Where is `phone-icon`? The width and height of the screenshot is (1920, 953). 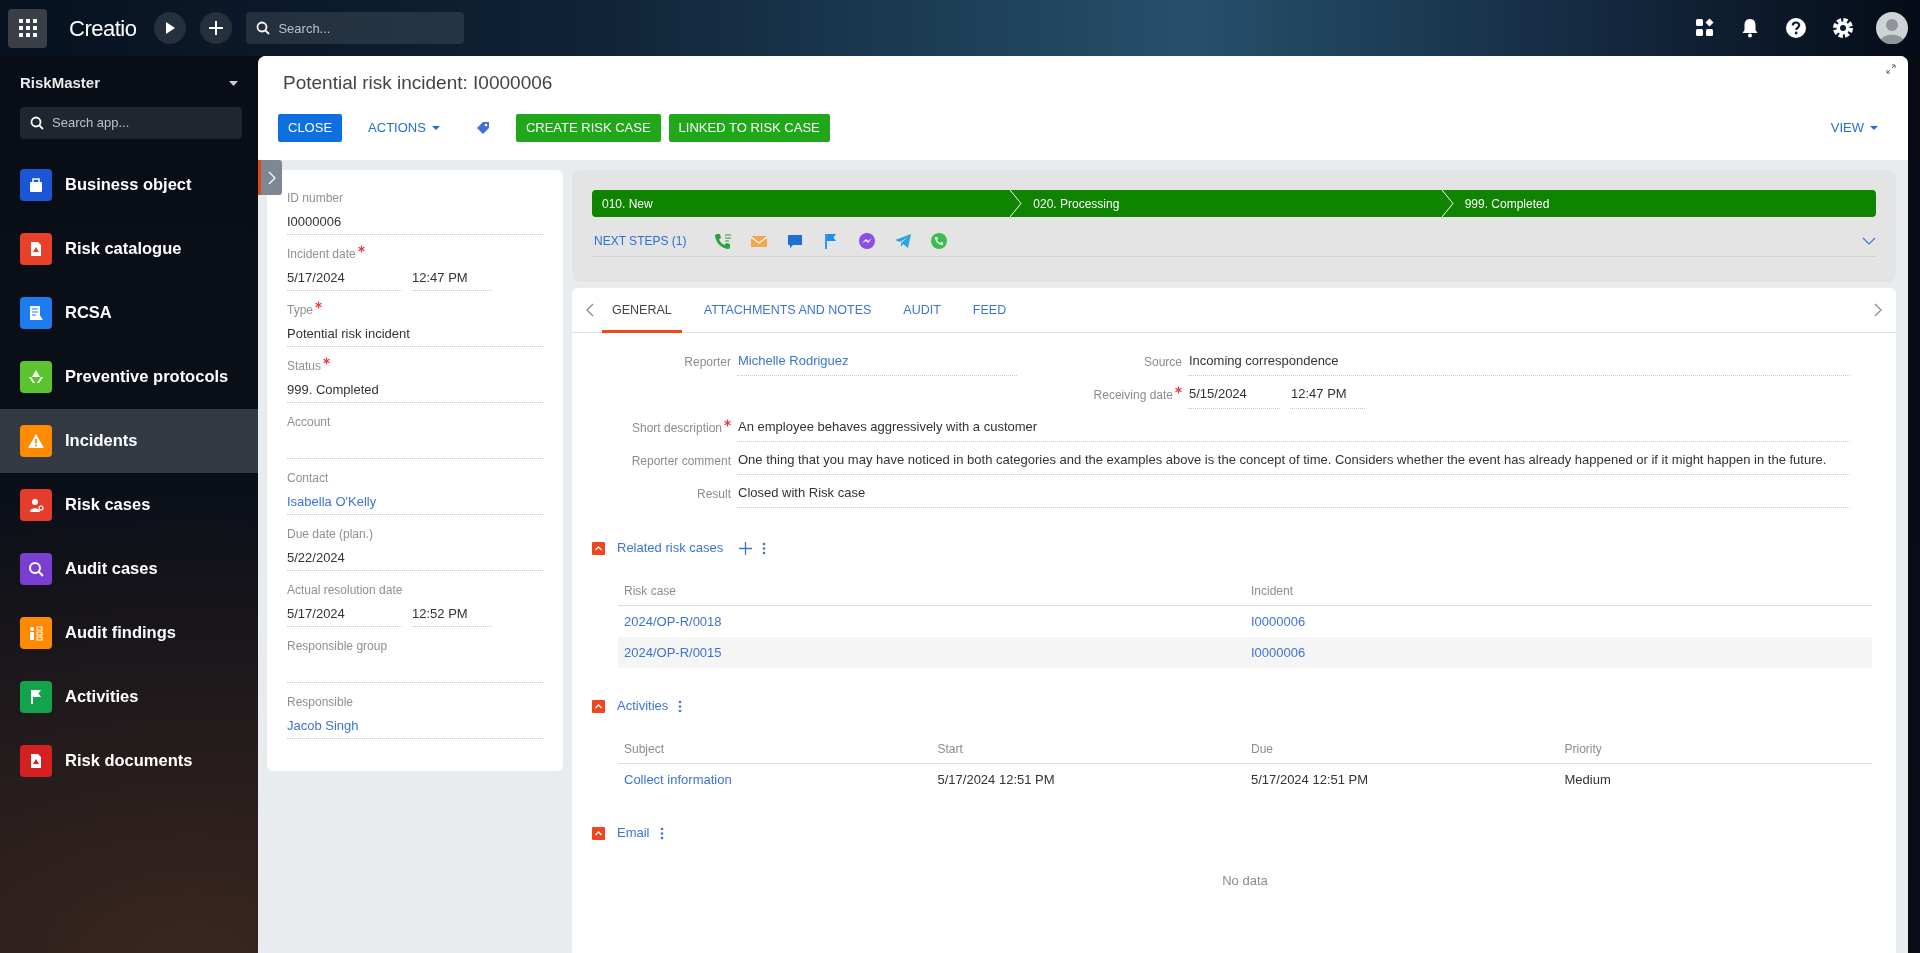
phone-icon is located at coordinates (723, 240).